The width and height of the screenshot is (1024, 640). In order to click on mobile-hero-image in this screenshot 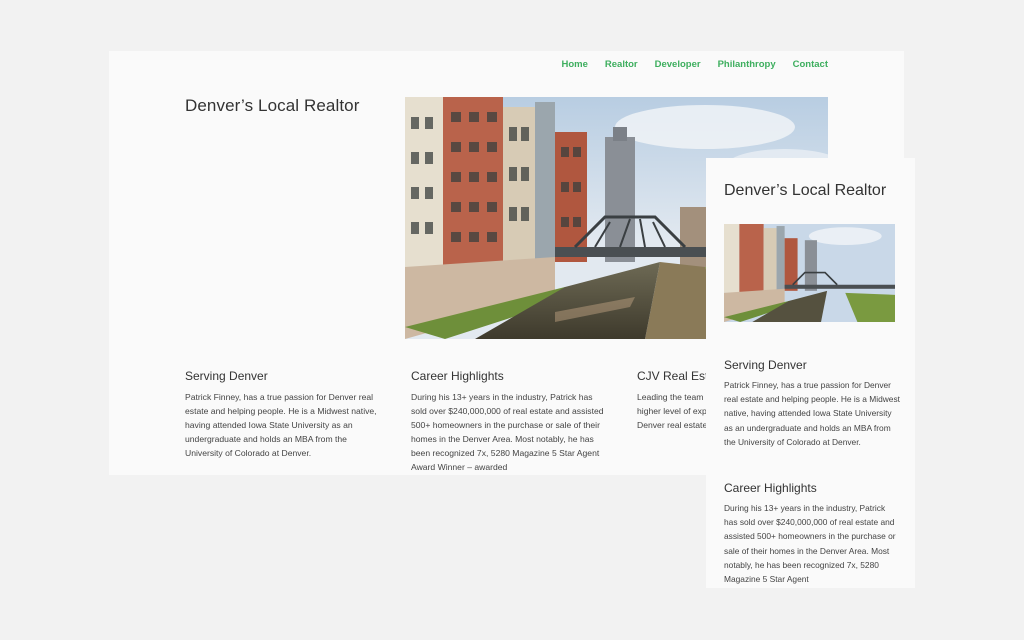, I will do `click(809, 273)`.